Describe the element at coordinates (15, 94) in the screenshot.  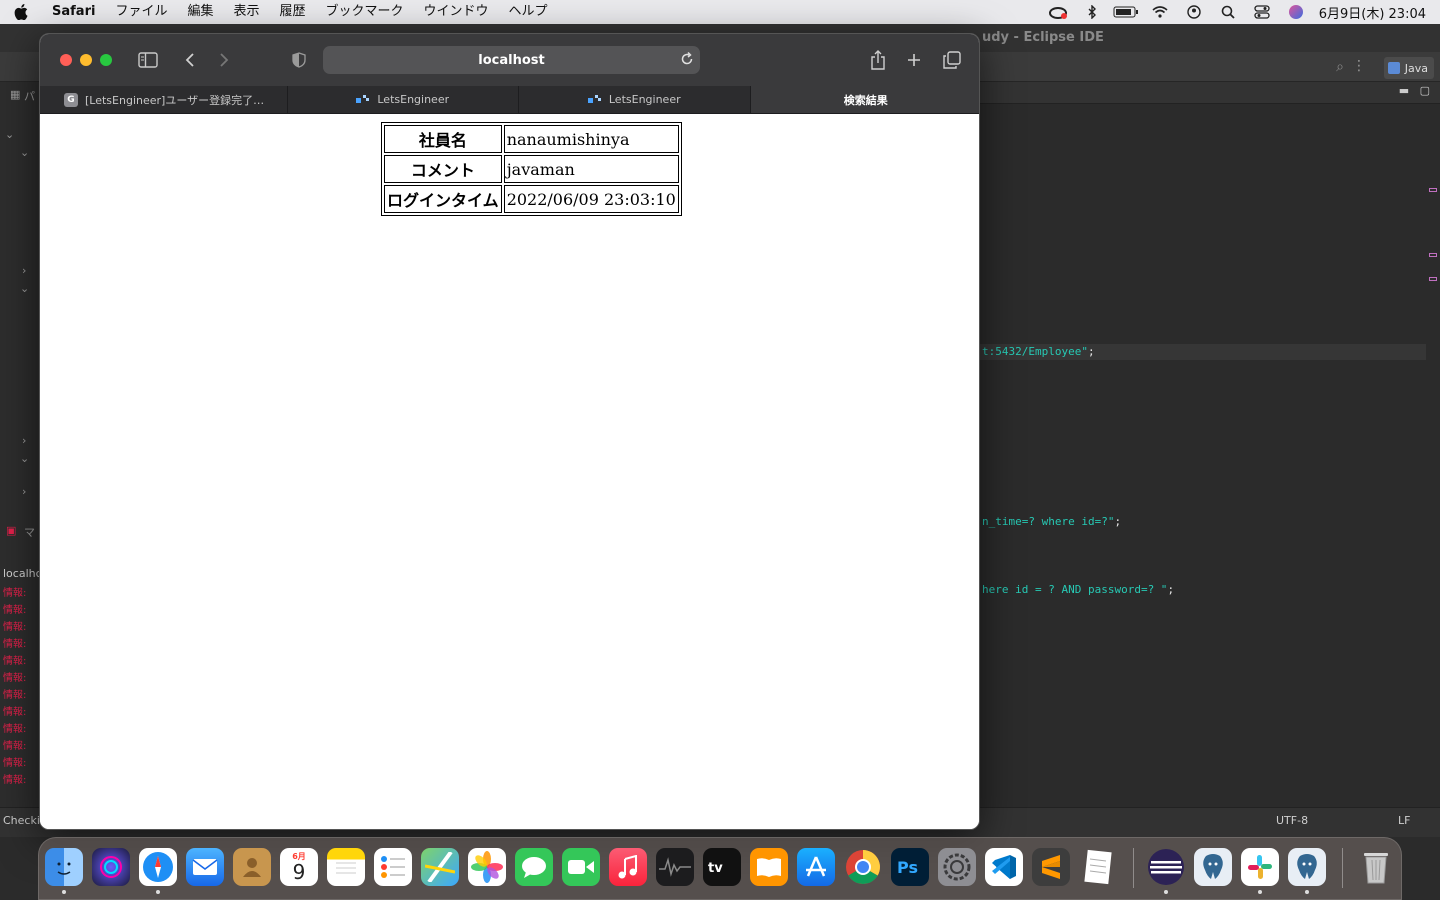
I see `package-explorer-icon: ▦` at that location.